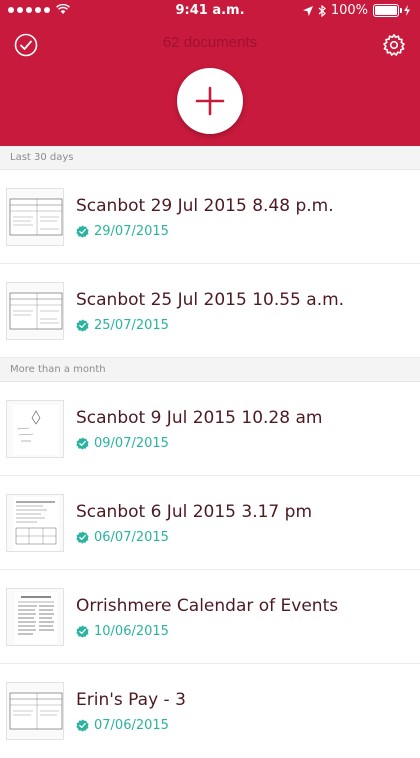  What do you see at coordinates (210, 217) in the screenshot?
I see `document-row: Scanbot 29 Jul 2015 8.48 p.m. 29/07/2015` at bounding box center [210, 217].